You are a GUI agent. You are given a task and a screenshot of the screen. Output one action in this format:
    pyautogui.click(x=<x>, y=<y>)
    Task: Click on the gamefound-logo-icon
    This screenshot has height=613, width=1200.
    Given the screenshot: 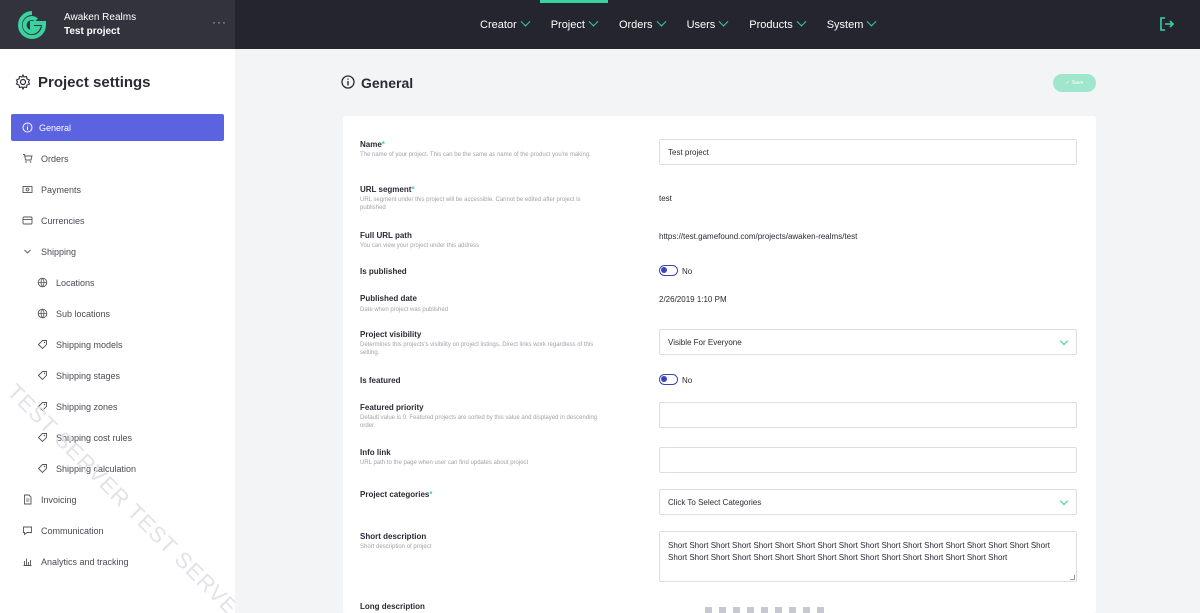 What is the action you would take?
    pyautogui.click(x=32, y=25)
    